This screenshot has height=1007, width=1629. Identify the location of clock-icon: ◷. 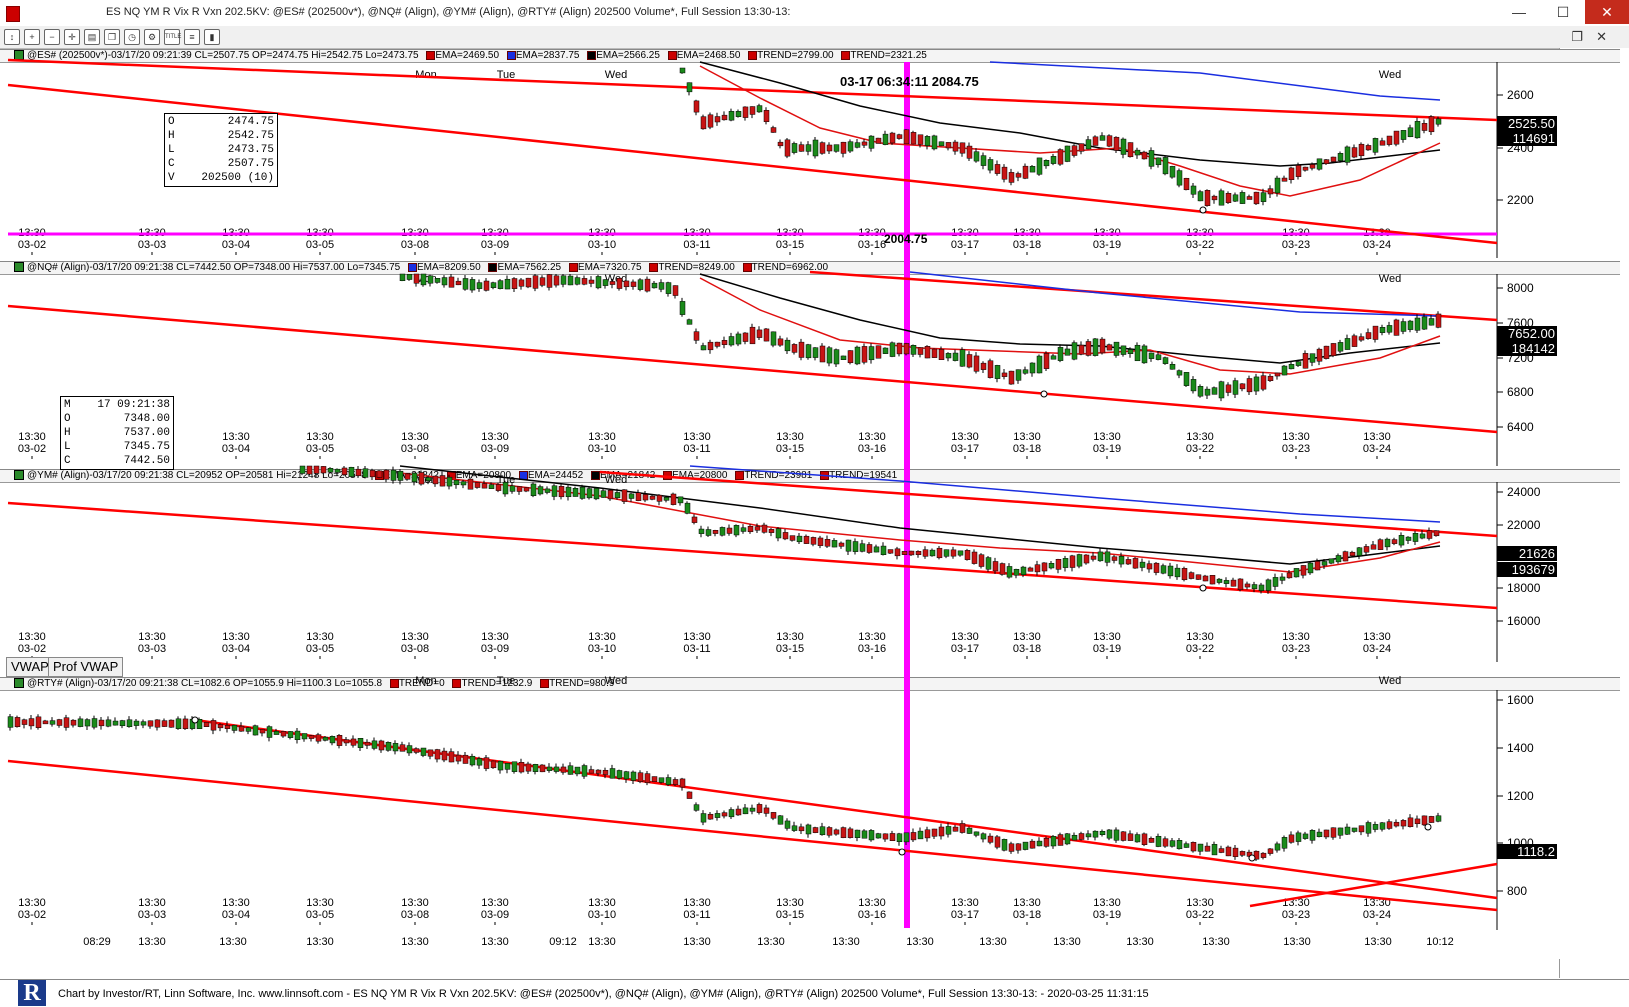
(132, 37).